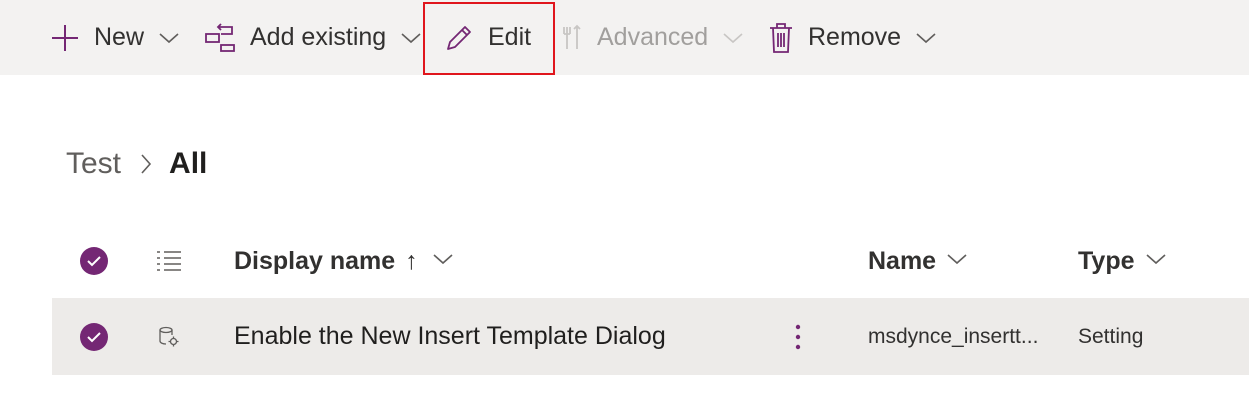 Image resolution: width=1249 pixels, height=406 pixels. I want to click on display-name-header-label: Display name, so click(315, 260).